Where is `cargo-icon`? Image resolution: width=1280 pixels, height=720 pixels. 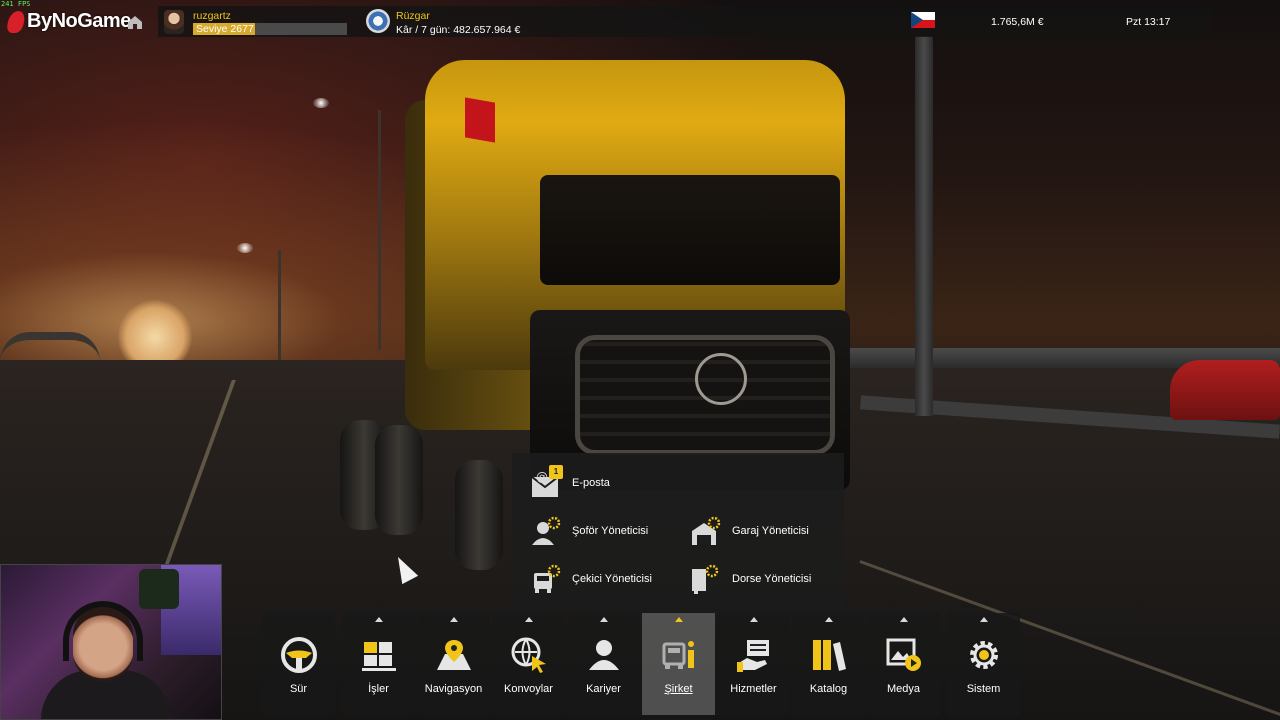 cargo-icon is located at coordinates (379, 655).